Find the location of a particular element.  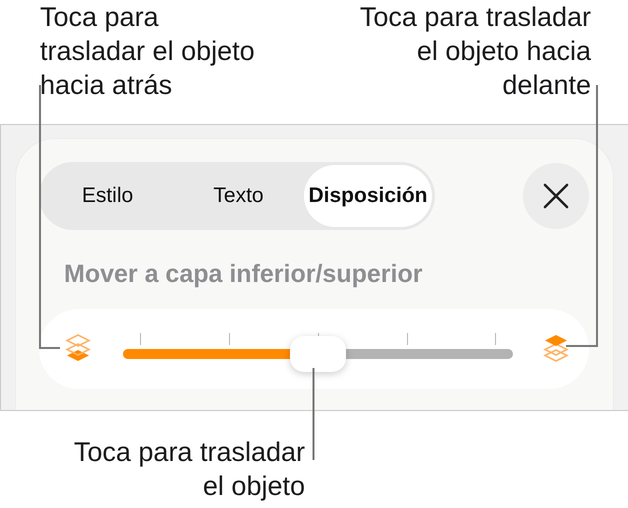

callout-text: Toca para trasladar el objeto hacia atrás is located at coordinates (147, 51).